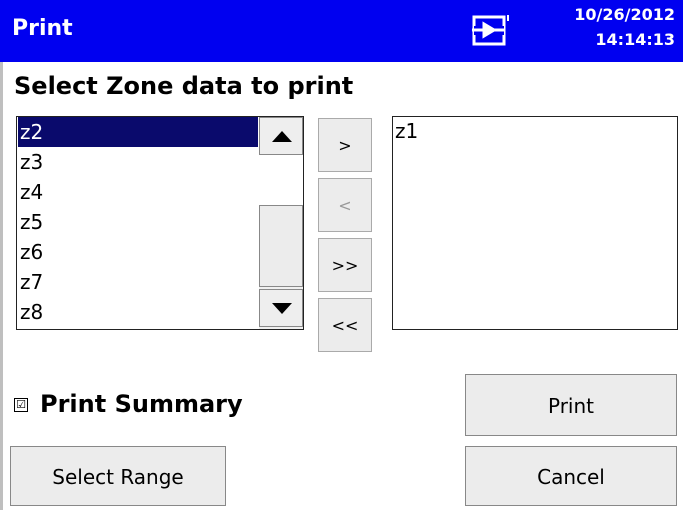  I want to click on date-display: 10/26/2012, so click(624, 14).